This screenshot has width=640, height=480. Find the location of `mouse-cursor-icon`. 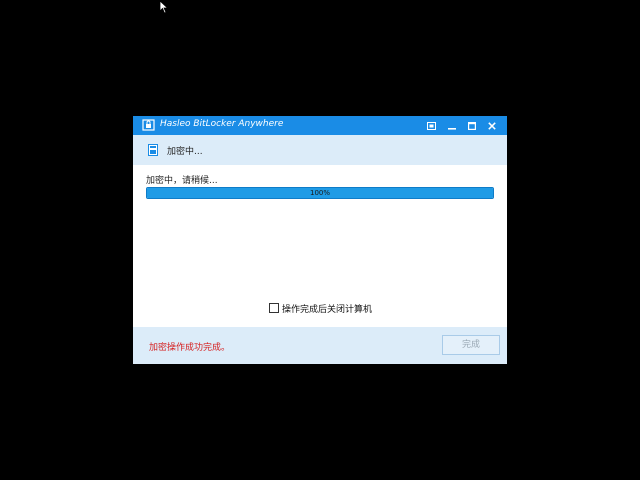

mouse-cursor-icon is located at coordinates (164, 7).